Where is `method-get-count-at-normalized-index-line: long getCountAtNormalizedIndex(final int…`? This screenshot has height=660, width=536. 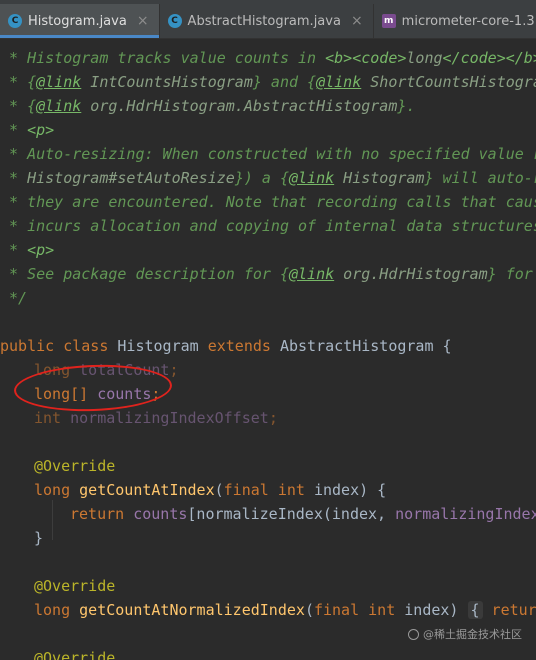 method-get-count-at-normalized-index-line: long getCountAtNormalizedIndex(final int… is located at coordinates (285, 610).